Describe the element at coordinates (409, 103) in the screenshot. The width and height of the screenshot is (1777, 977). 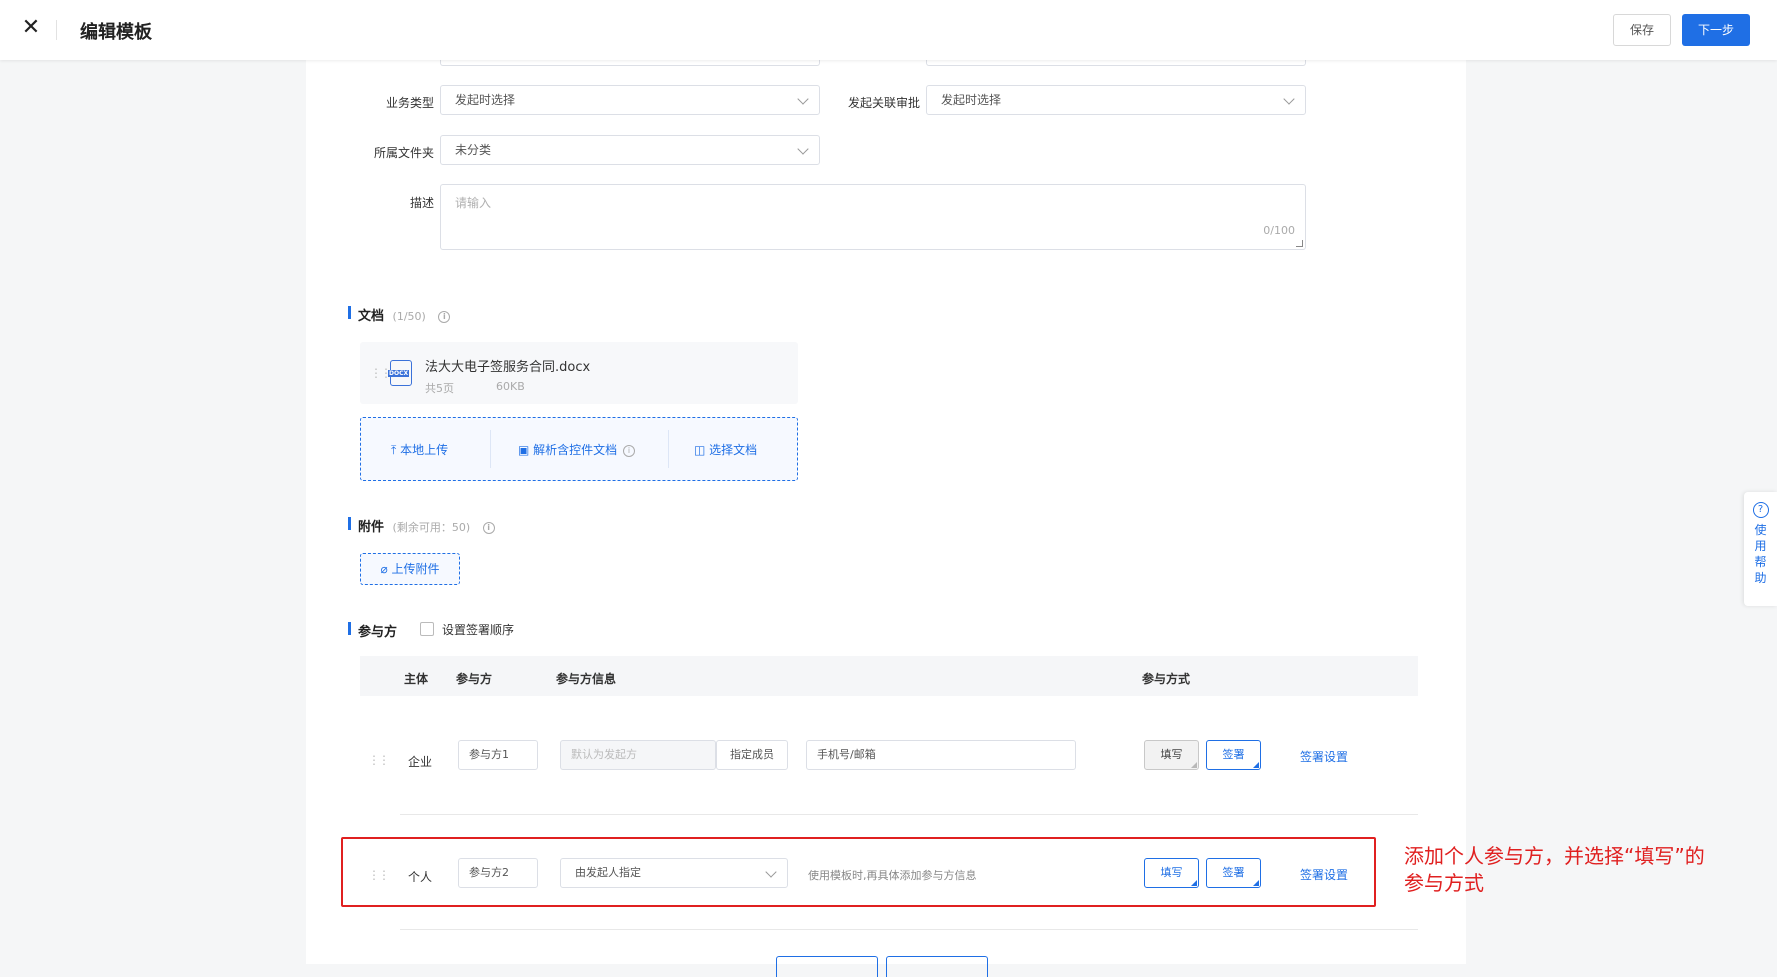
I see `business-type-label: 业务类型` at that location.